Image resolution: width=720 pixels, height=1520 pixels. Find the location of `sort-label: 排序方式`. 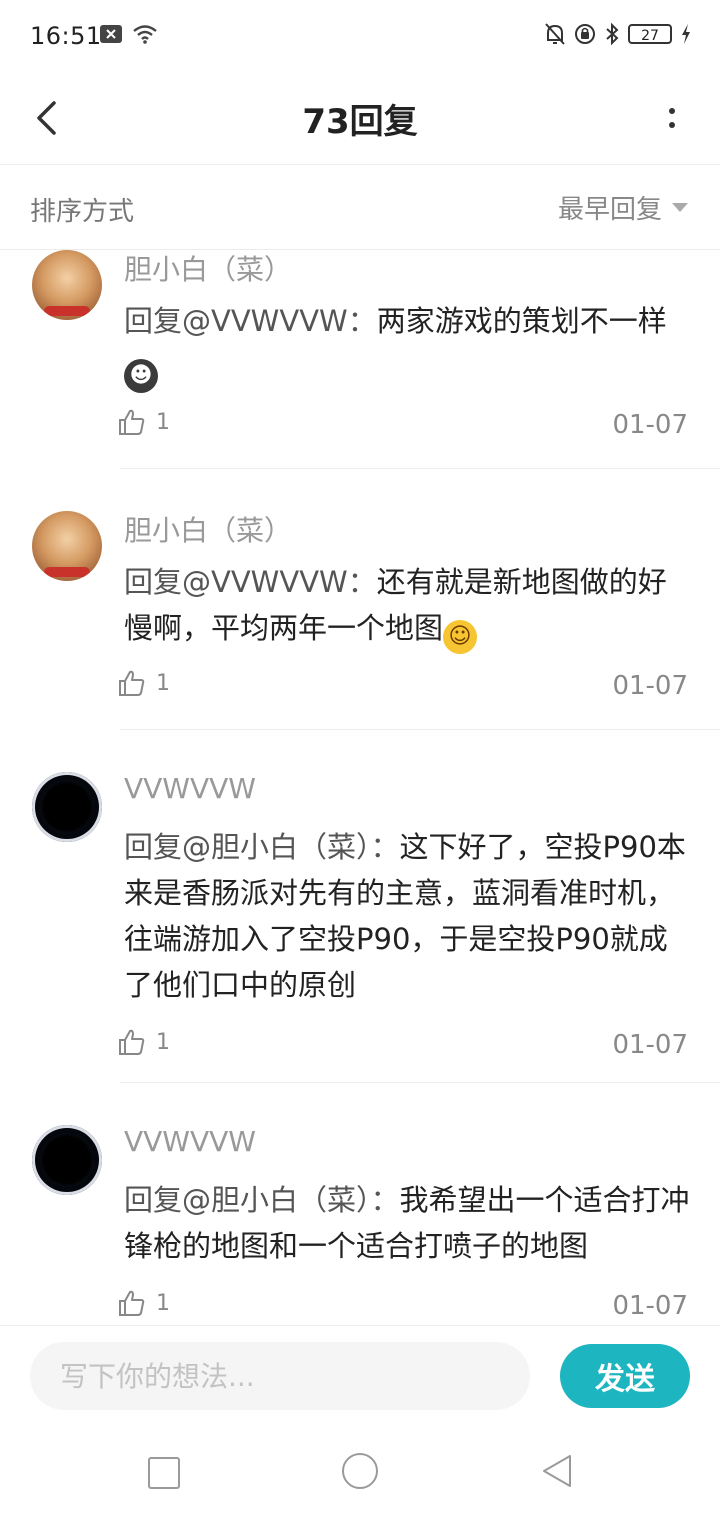

sort-label: 排序方式 is located at coordinates (82, 212).